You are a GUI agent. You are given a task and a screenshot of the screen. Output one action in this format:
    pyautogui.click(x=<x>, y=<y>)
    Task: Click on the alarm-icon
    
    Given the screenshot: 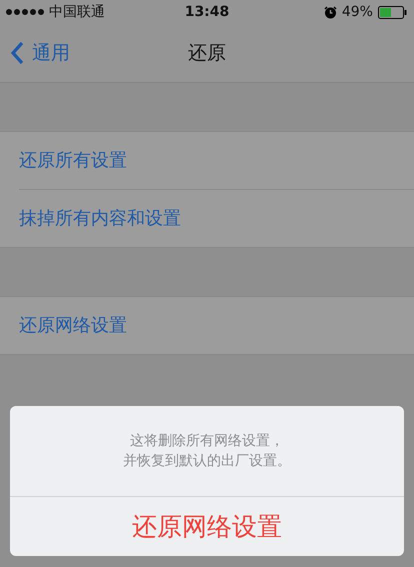 What is the action you would take?
    pyautogui.click(x=330, y=12)
    